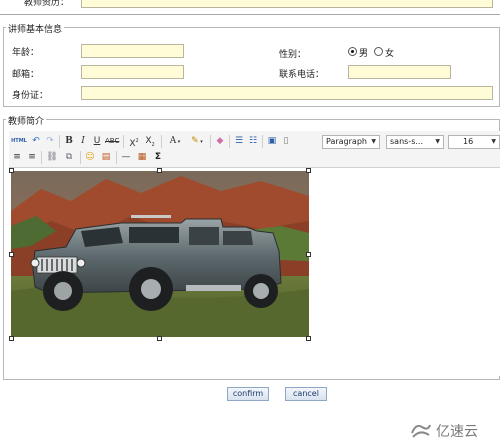  Describe the element at coordinates (26, 75) in the screenshot. I see `email-label: 邮箱：` at that location.